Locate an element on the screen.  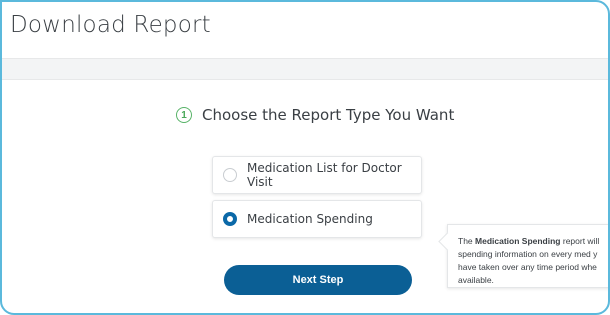
step-heading: 1 Choose the Report Type You Want is located at coordinates (315, 115).